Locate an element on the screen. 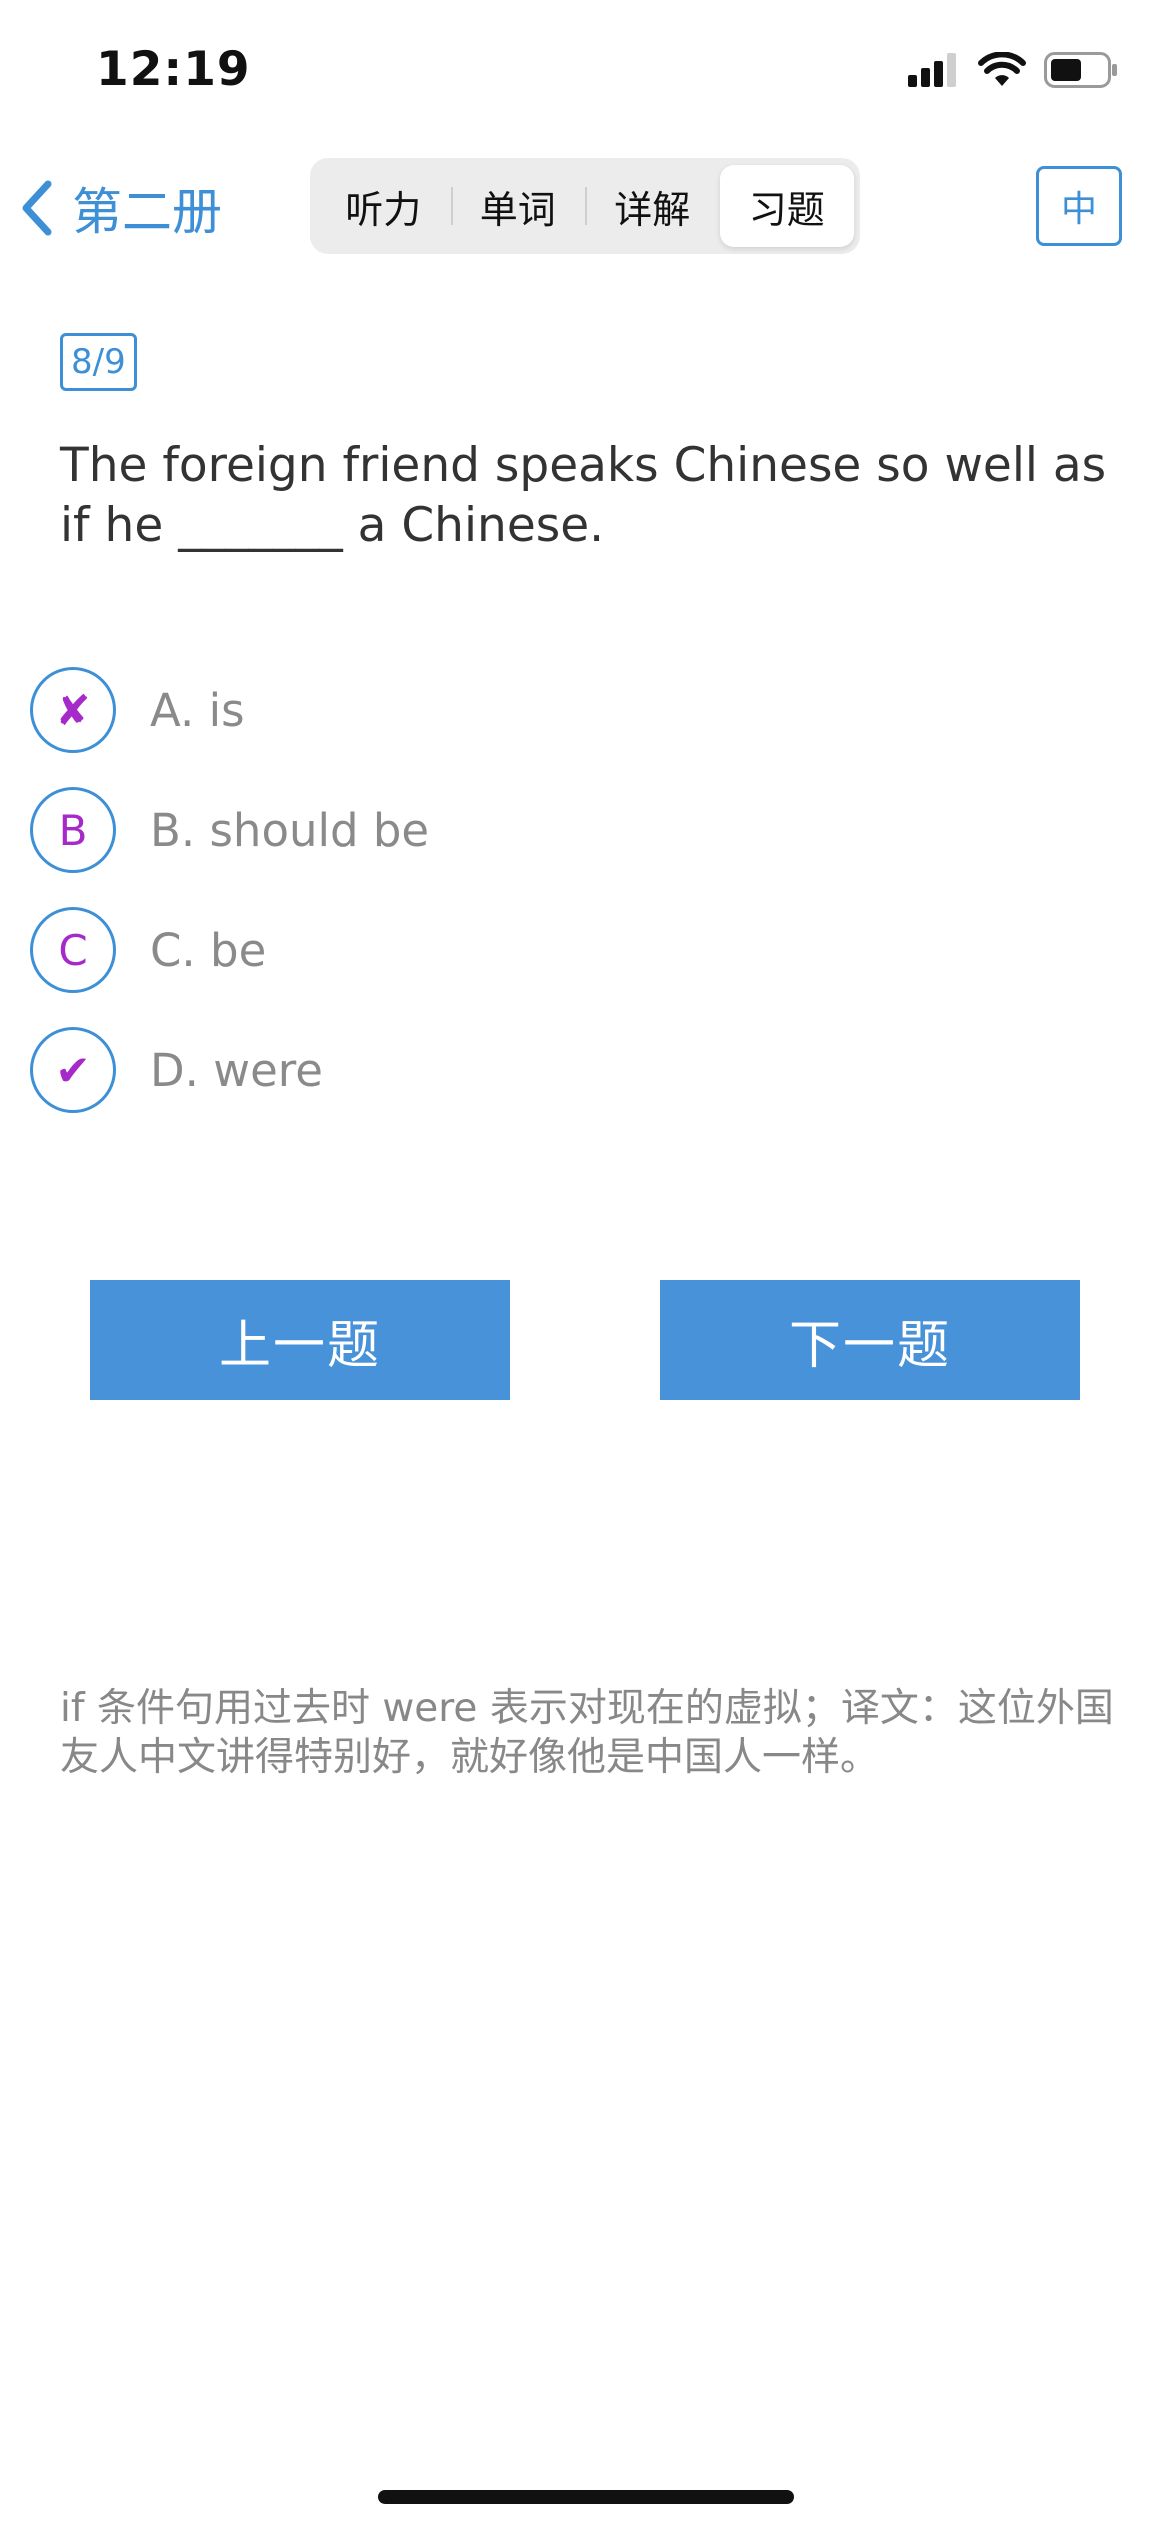  home-indicator is located at coordinates (586, 2497).